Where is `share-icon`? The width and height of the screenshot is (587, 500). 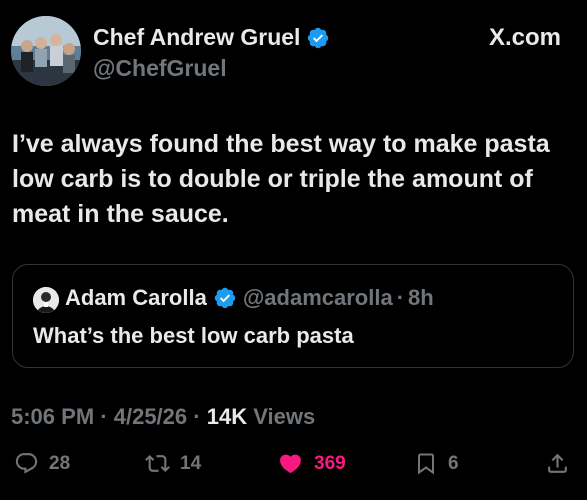 share-icon is located at coordinates (557, 463).